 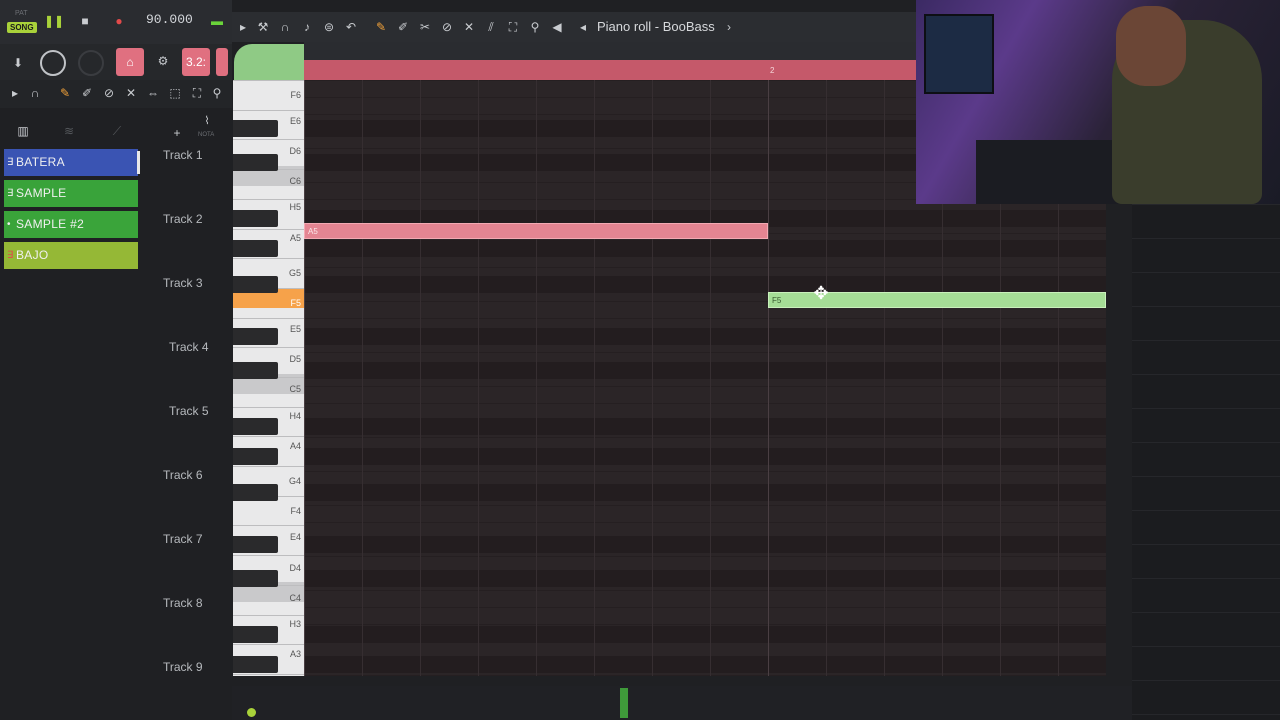 What do you see at coordinates (91, 63) in the screenshot?
I see `master-pitch-knob` at bounding box center [91, 63].